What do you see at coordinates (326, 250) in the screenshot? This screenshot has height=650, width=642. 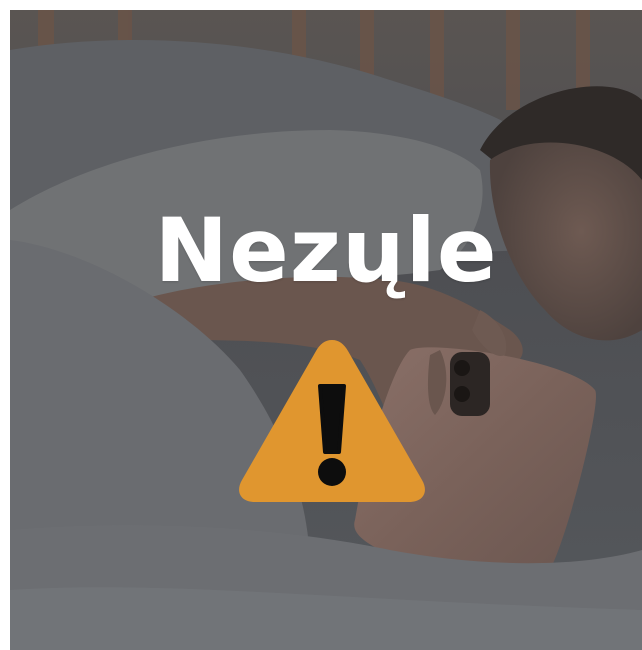 I see `headline-text: Nezųle` at bounding box center [326, 250].